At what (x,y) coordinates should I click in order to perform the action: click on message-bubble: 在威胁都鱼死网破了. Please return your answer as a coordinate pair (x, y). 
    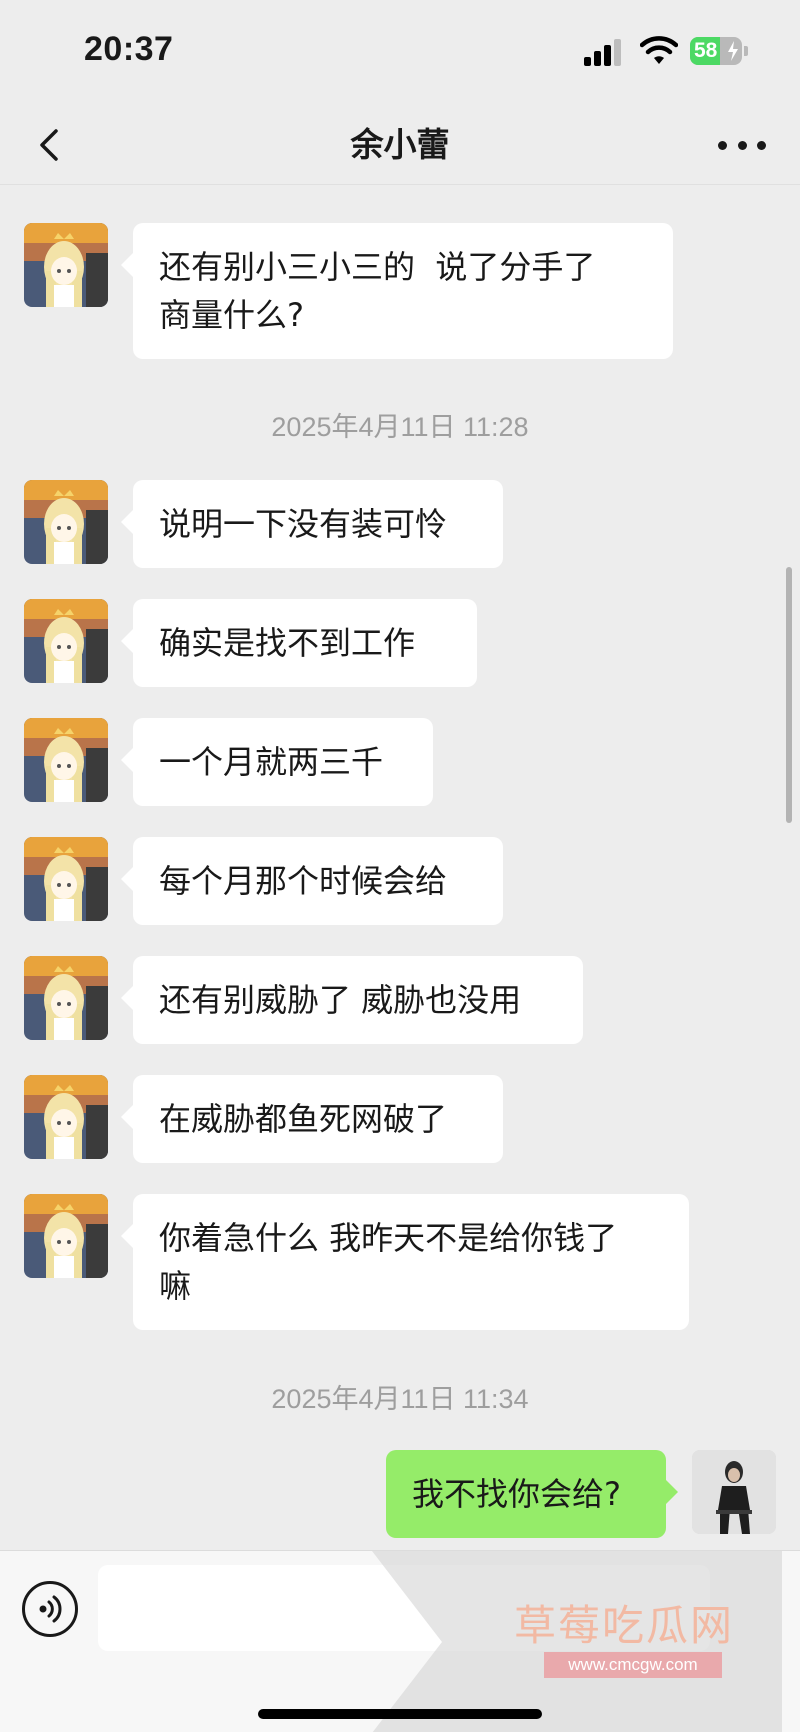
    Looking at the image, I should click on (312, 1119).